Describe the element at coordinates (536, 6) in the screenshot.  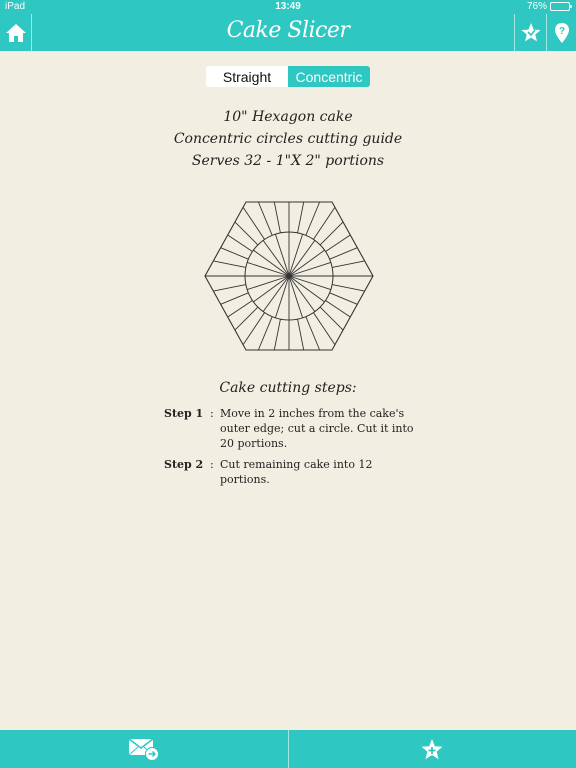
I see `battery-percent: 76%` at that location.